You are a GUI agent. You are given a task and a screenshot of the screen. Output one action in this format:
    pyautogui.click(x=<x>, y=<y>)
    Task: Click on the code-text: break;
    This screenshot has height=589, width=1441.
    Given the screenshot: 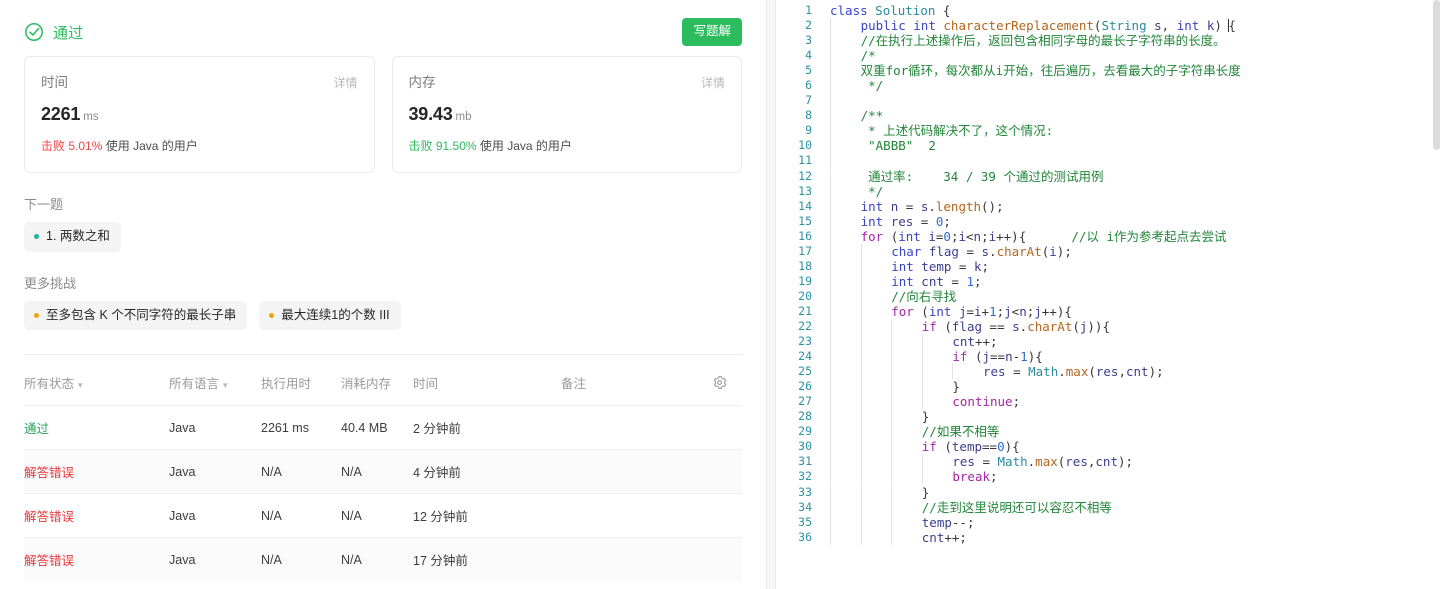 What is the action you would take?
    pyautogui.click(x=911, y=477)
    